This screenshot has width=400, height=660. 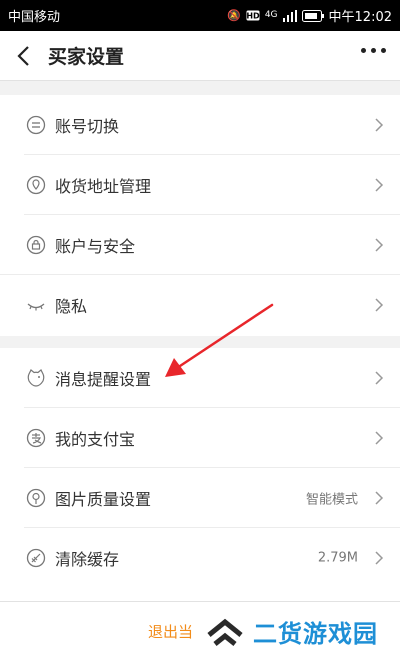 I want to click on setting-label: 隐私, so click(x=71, y=306).